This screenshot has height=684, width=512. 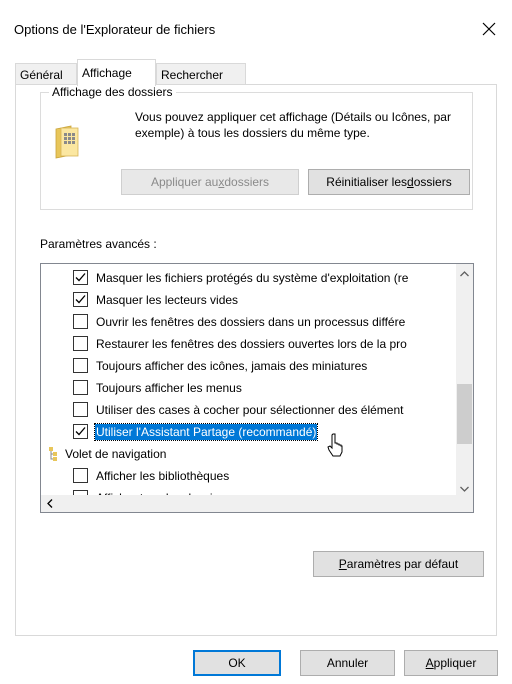 I want to click on horizontal-scrollbar, so click(x=257, y=503).